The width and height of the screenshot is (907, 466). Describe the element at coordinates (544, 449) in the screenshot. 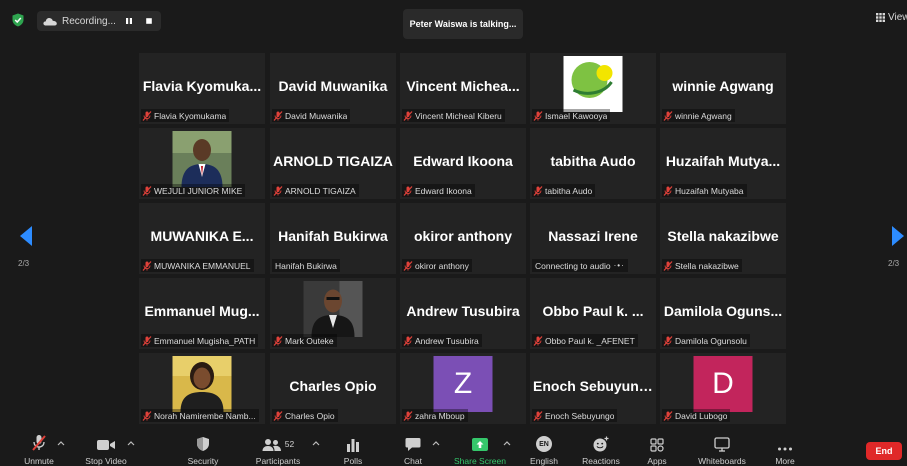

I see `interpretation-english-button: EN English` at that location.